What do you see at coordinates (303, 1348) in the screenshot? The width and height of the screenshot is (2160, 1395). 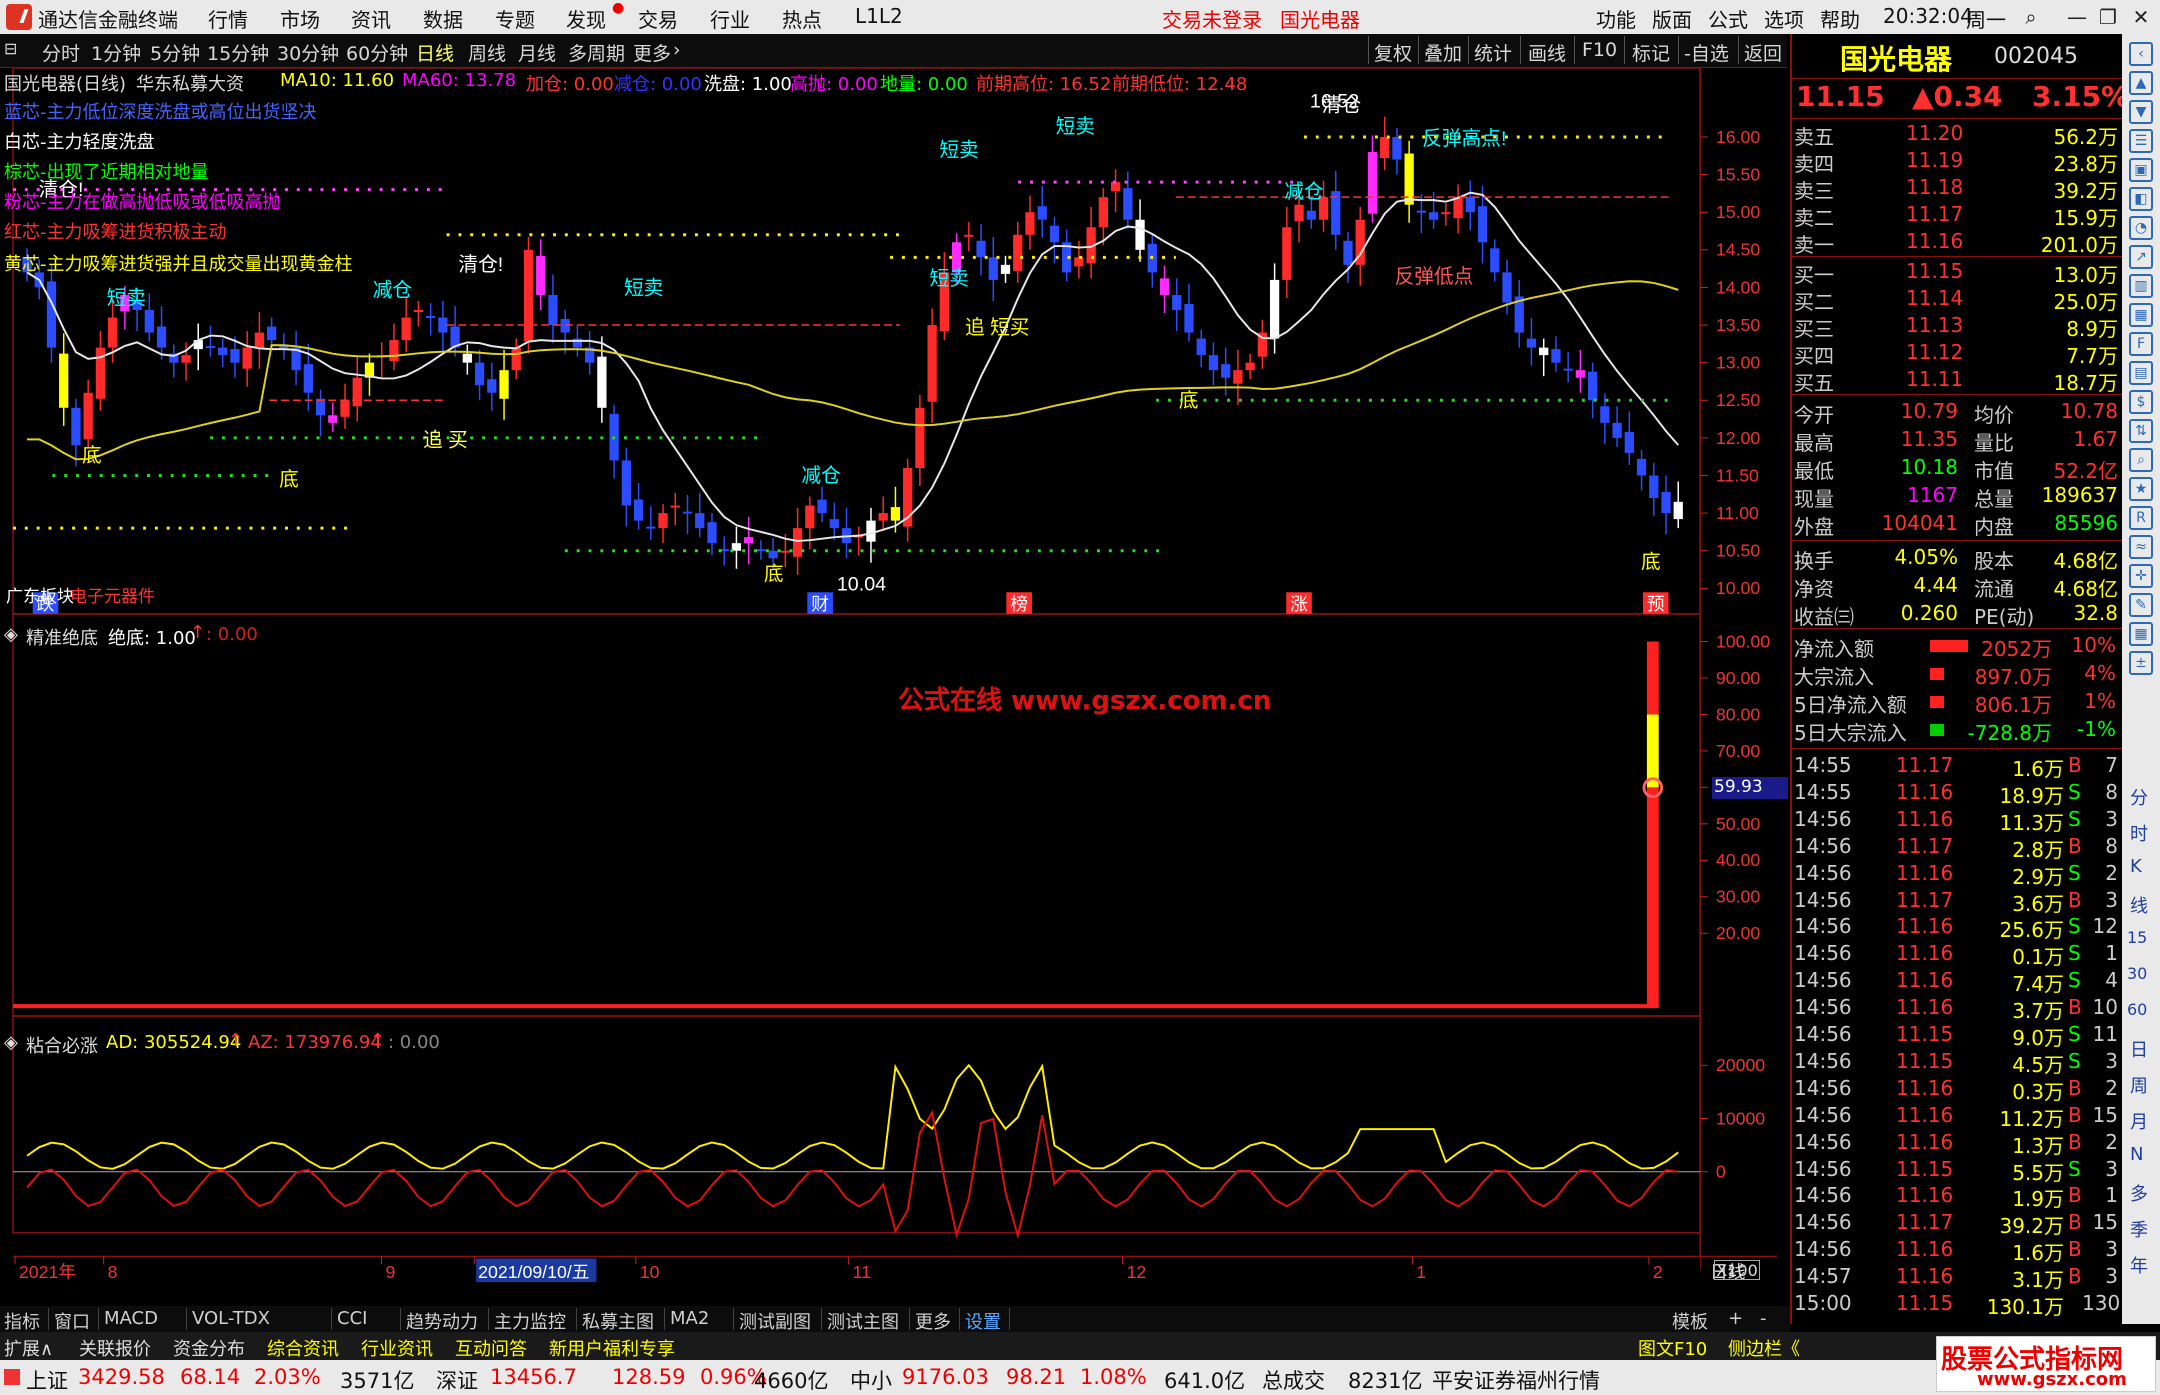 I see `ext-tab-3: 综合资讯` at bounding box center [303, 1348].